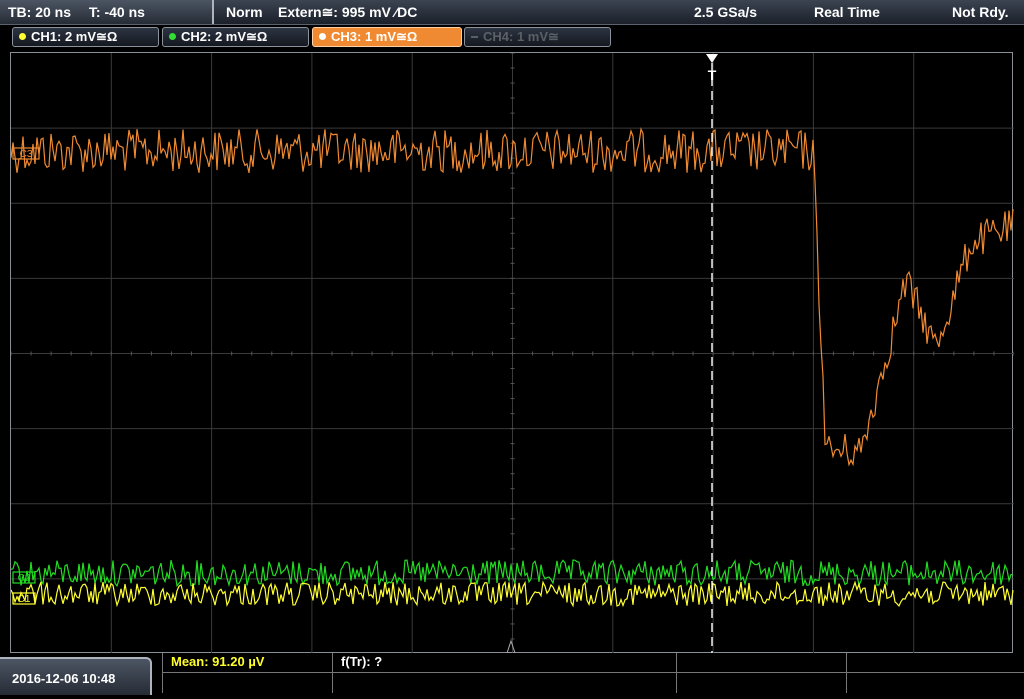 This screenshot has width=1024, height=699. I want to click on measurement-mean: Mean: 91.20 µV, so click(247, 663).